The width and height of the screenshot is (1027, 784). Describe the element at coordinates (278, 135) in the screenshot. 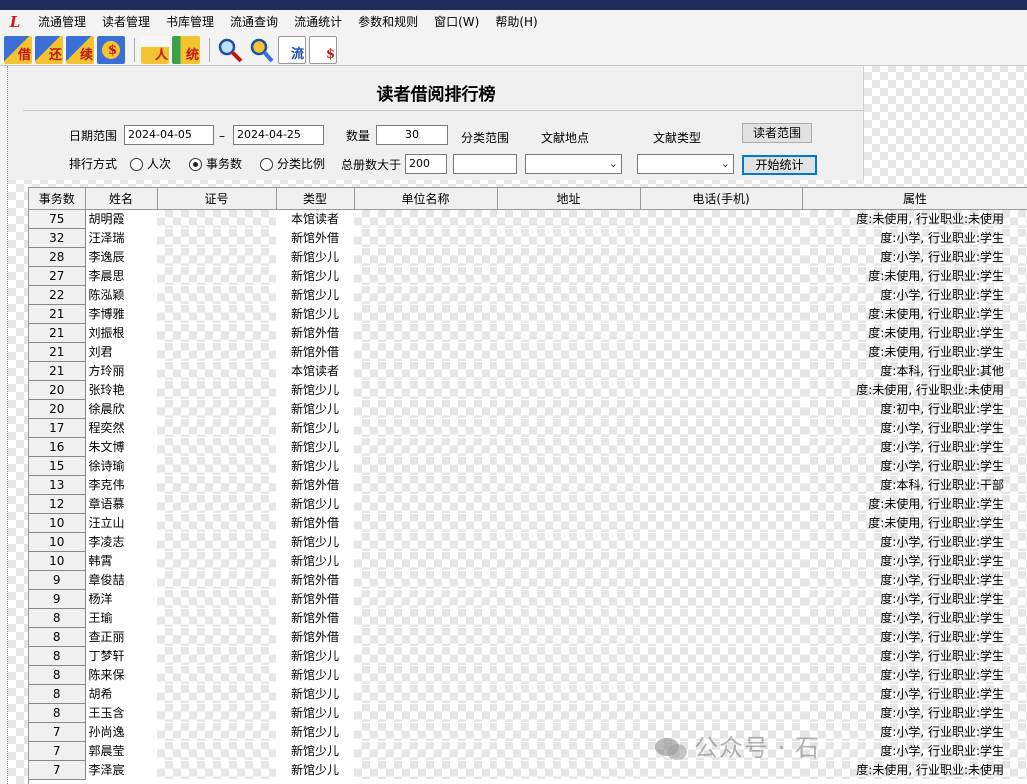

I see `date-to-field: 2024-04-25` at that location.